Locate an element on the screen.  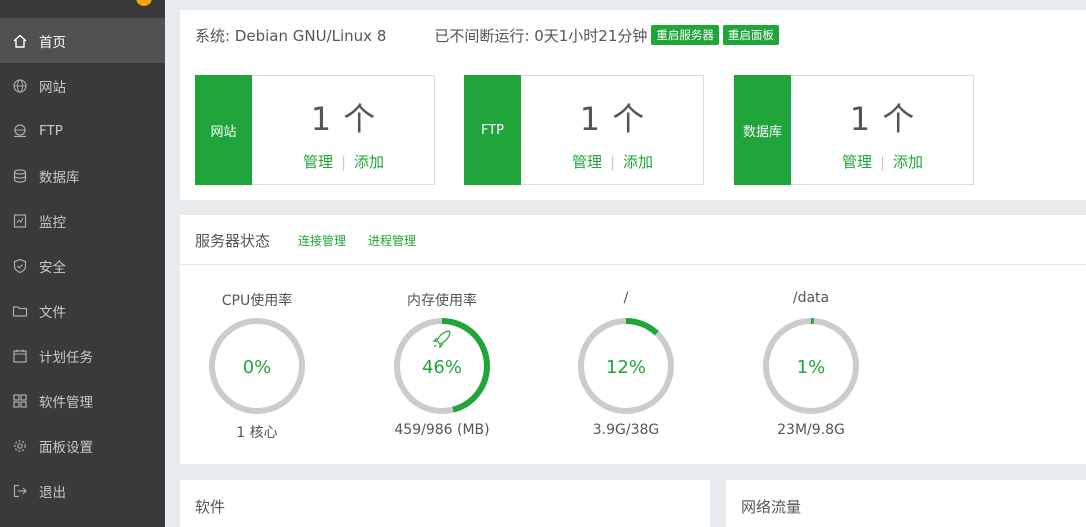
sidebar-item-settings: 面板设置 is located at coordinates (82, 445).